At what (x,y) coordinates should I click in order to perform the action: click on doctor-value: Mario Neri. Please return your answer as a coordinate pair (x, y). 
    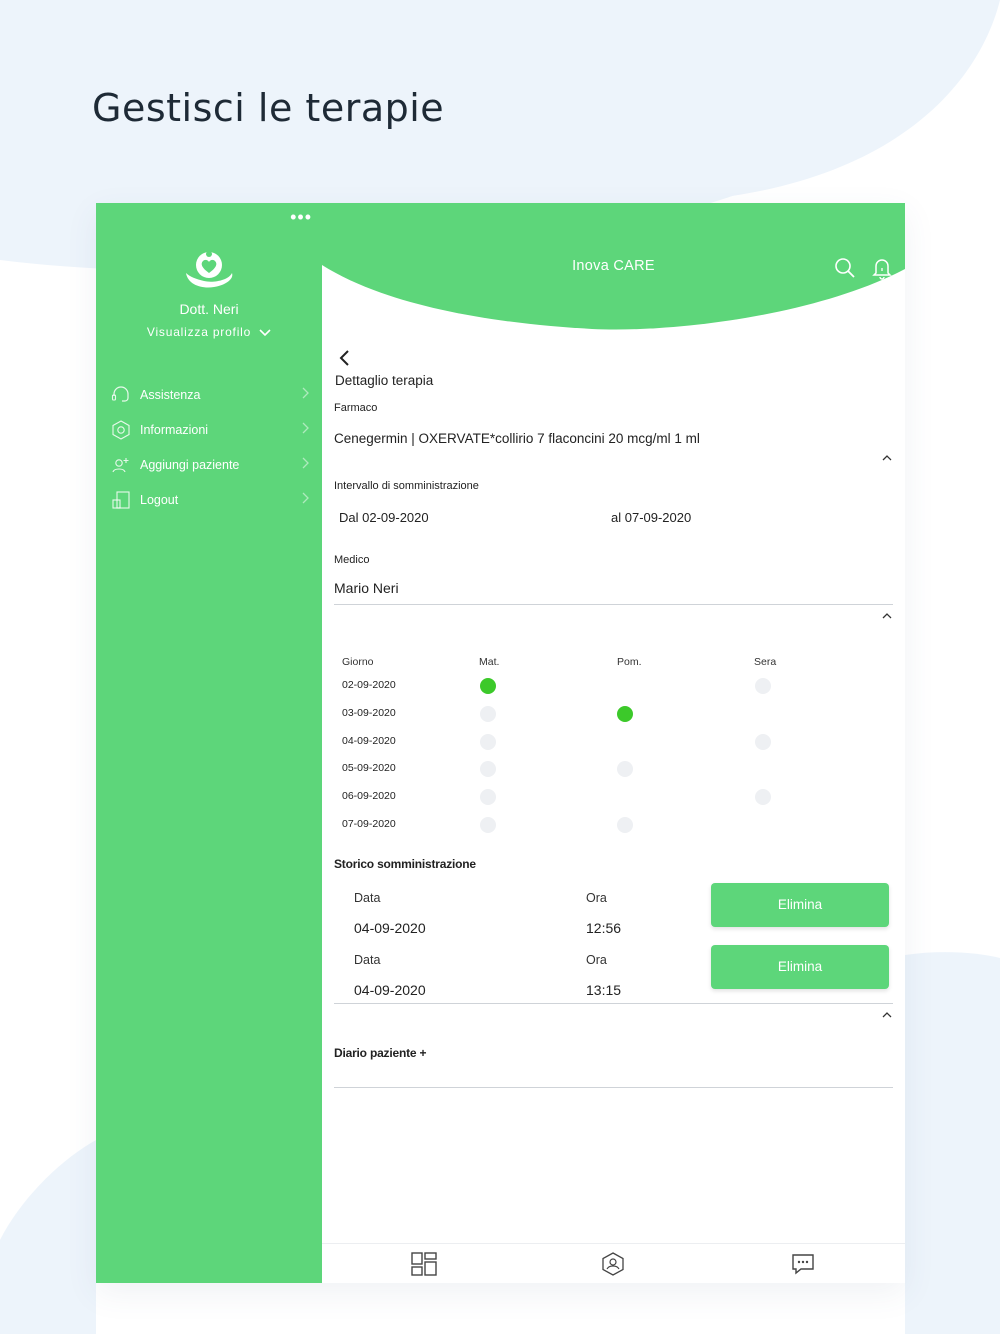
    Looking at the image, I should click on (366, 588).